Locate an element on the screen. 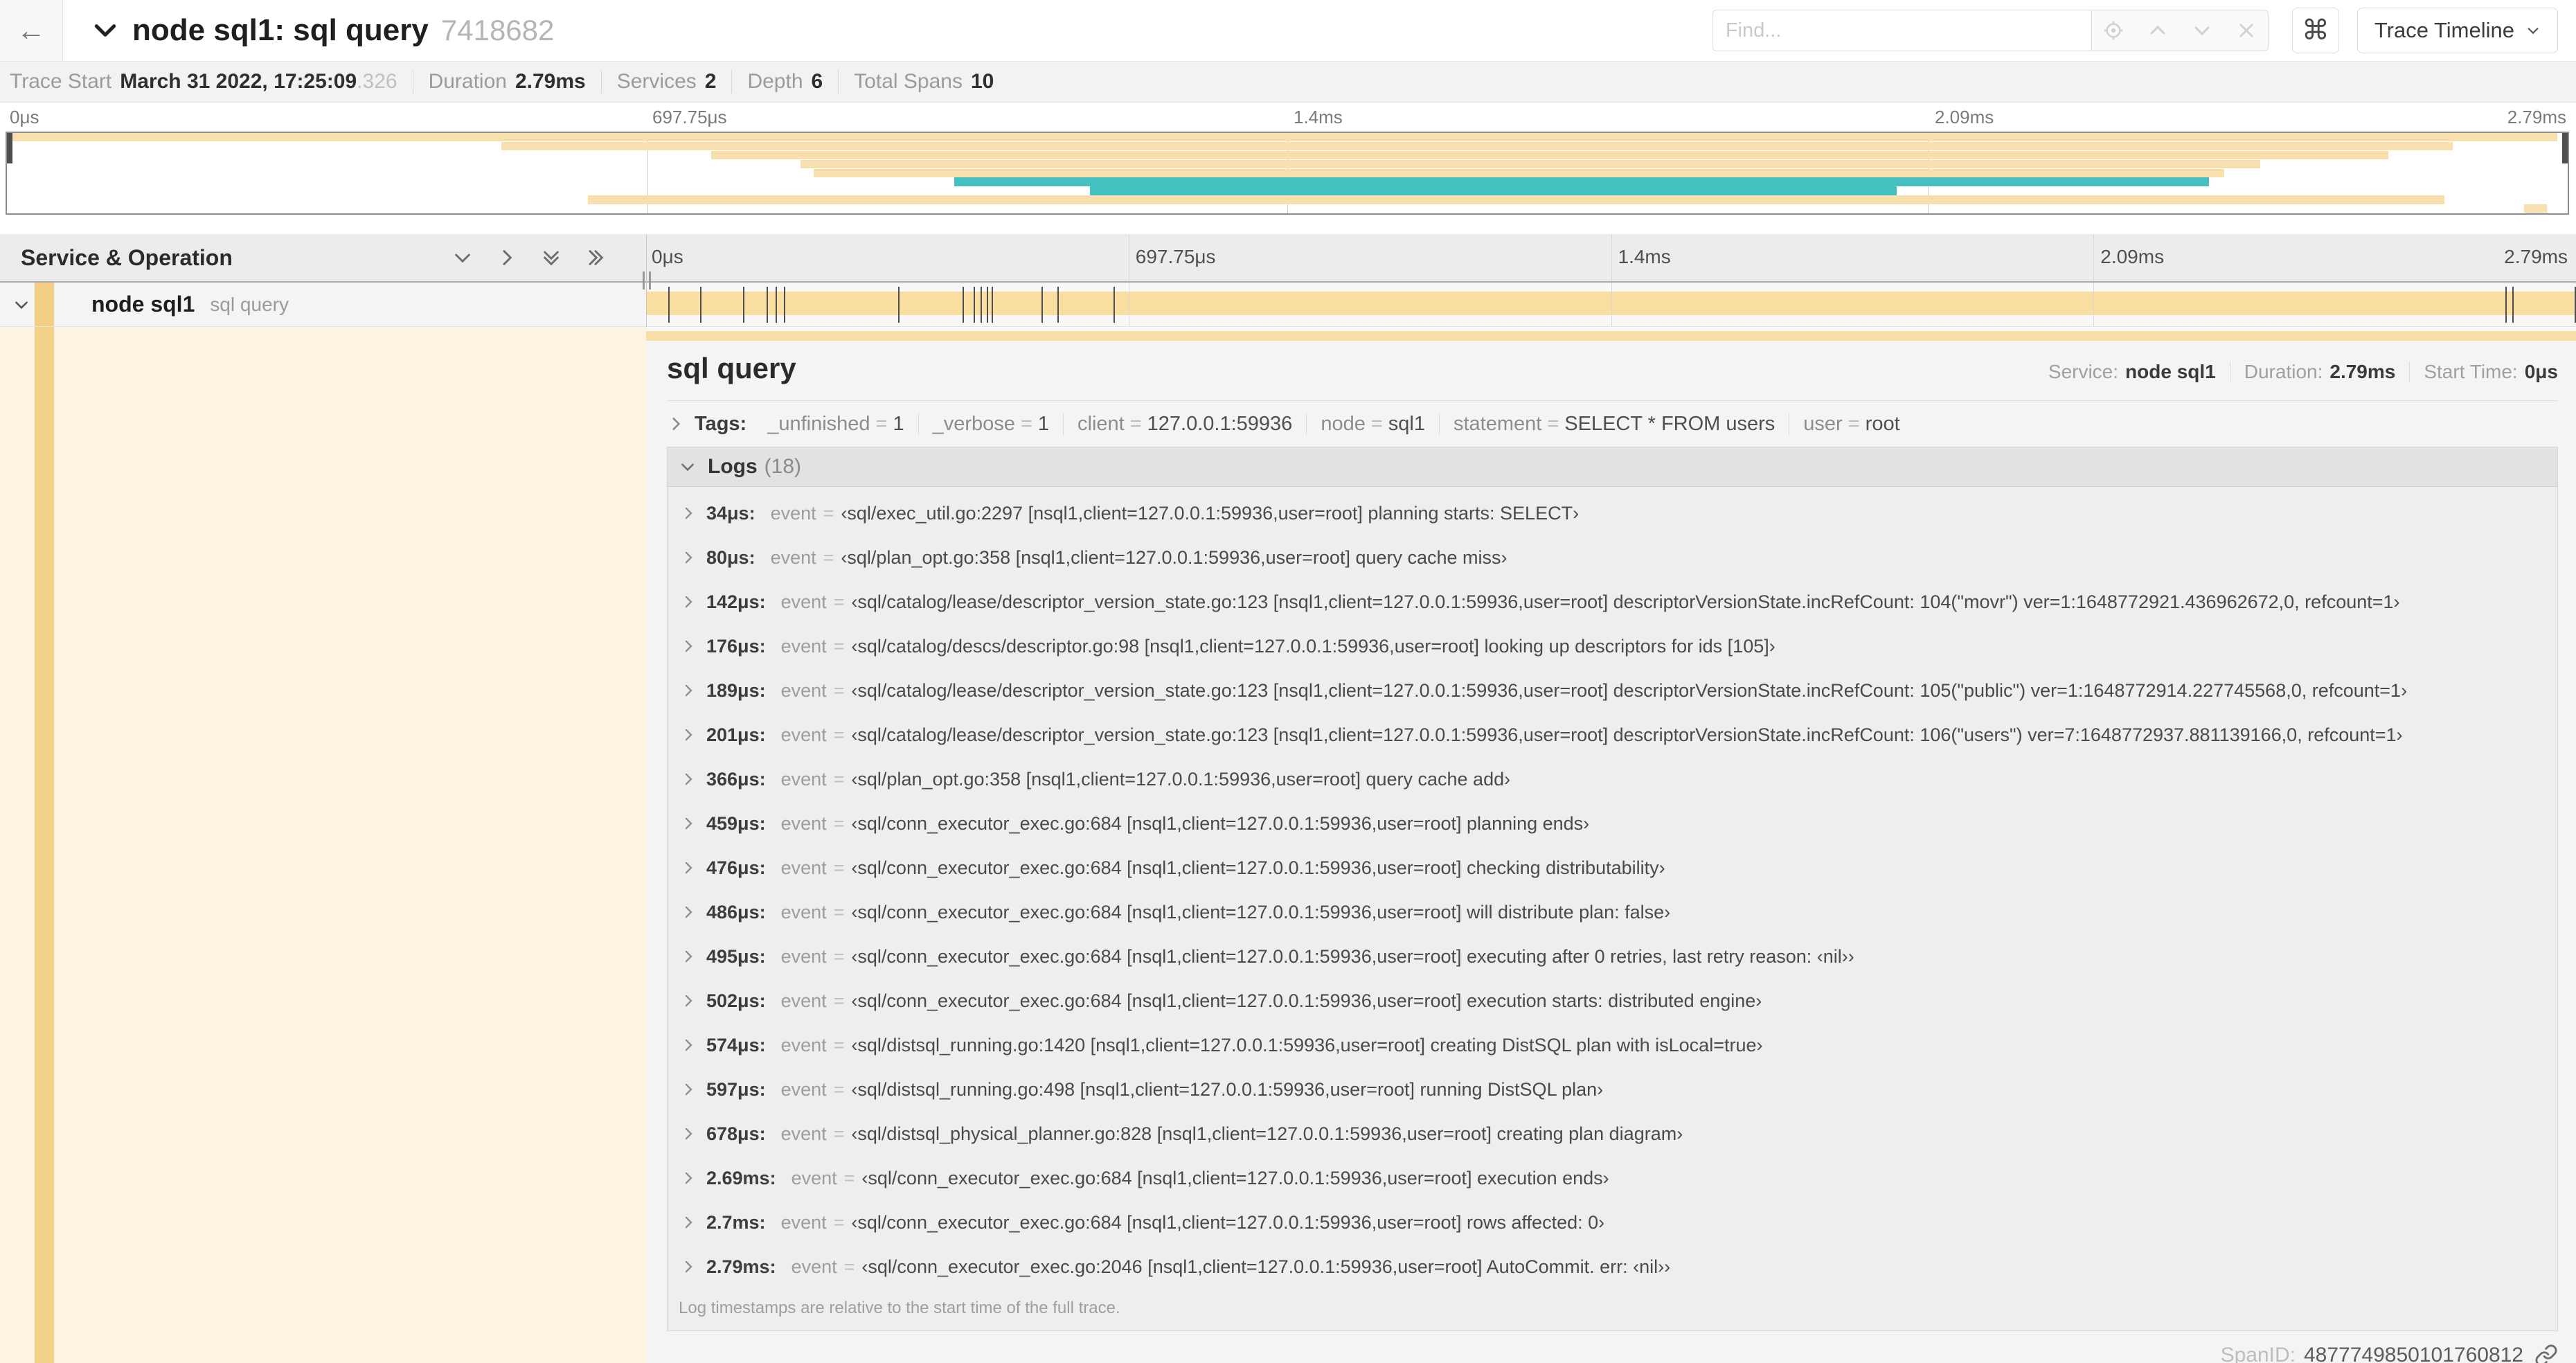 The width and height of the screenshot is (2576, 1363). minimap-left-handle is located at coordinates (9, 148).